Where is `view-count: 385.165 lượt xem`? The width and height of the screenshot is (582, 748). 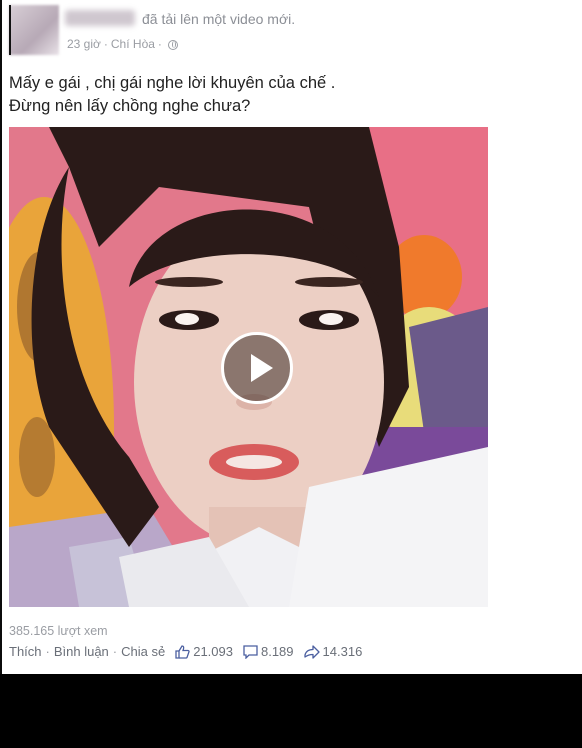 view-count: 385.165 lượt xem is located at coordinates (58, 631).